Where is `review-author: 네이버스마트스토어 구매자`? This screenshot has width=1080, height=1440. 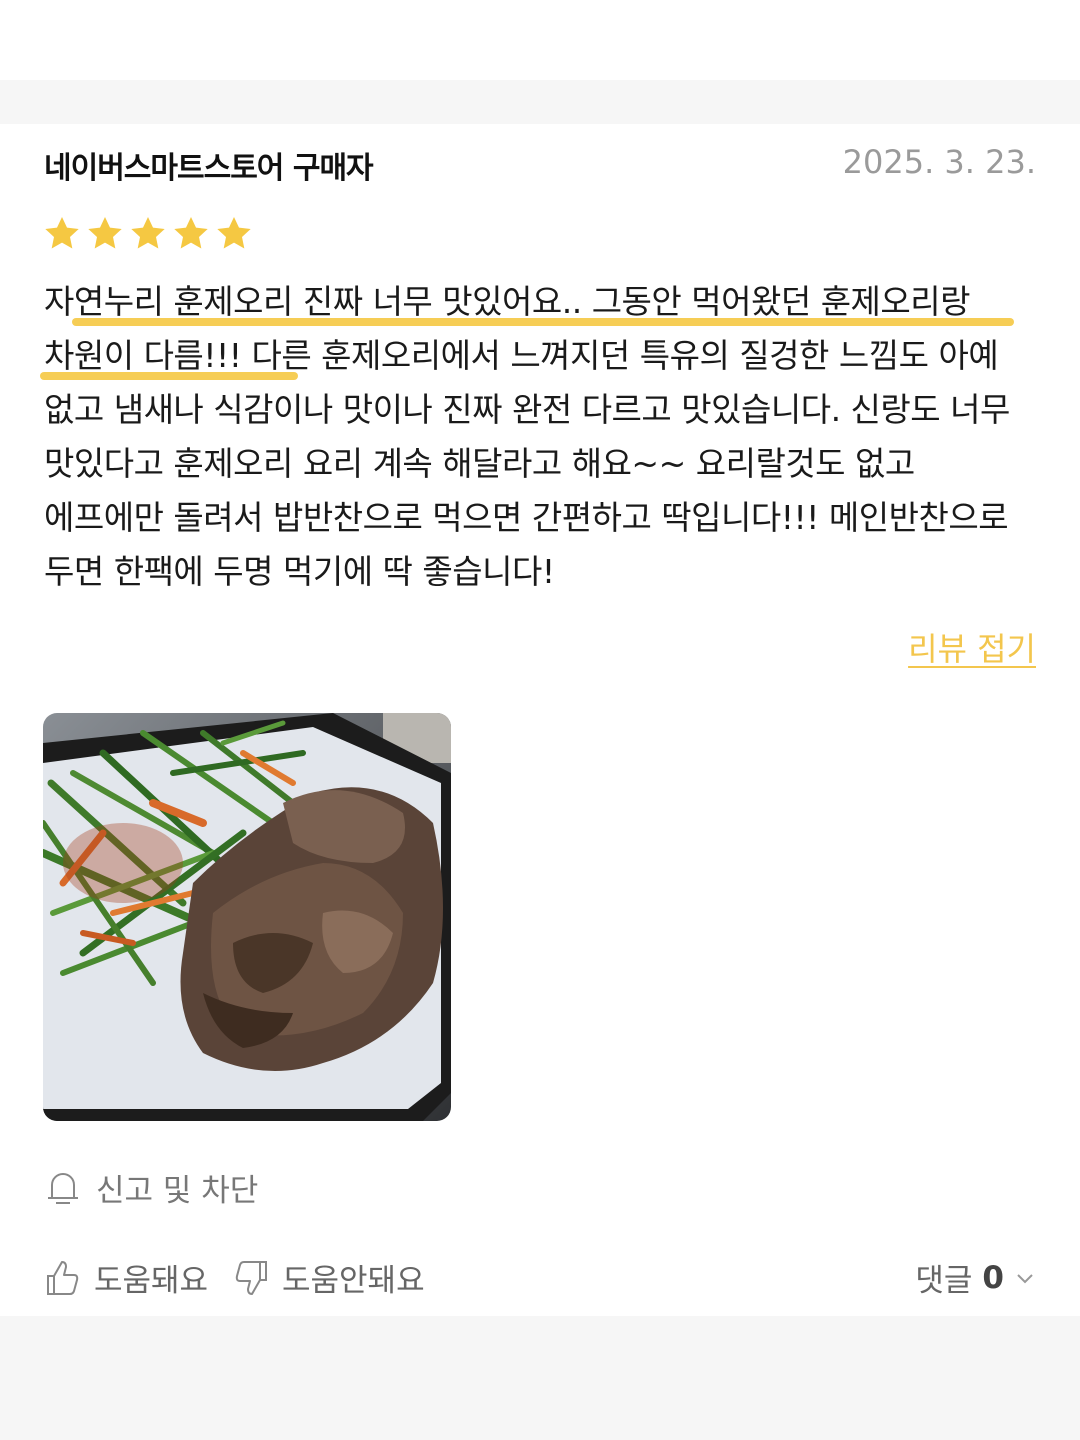 review-author: 네이버스마트스토어 구매자 is located at coordinates (209, 168).